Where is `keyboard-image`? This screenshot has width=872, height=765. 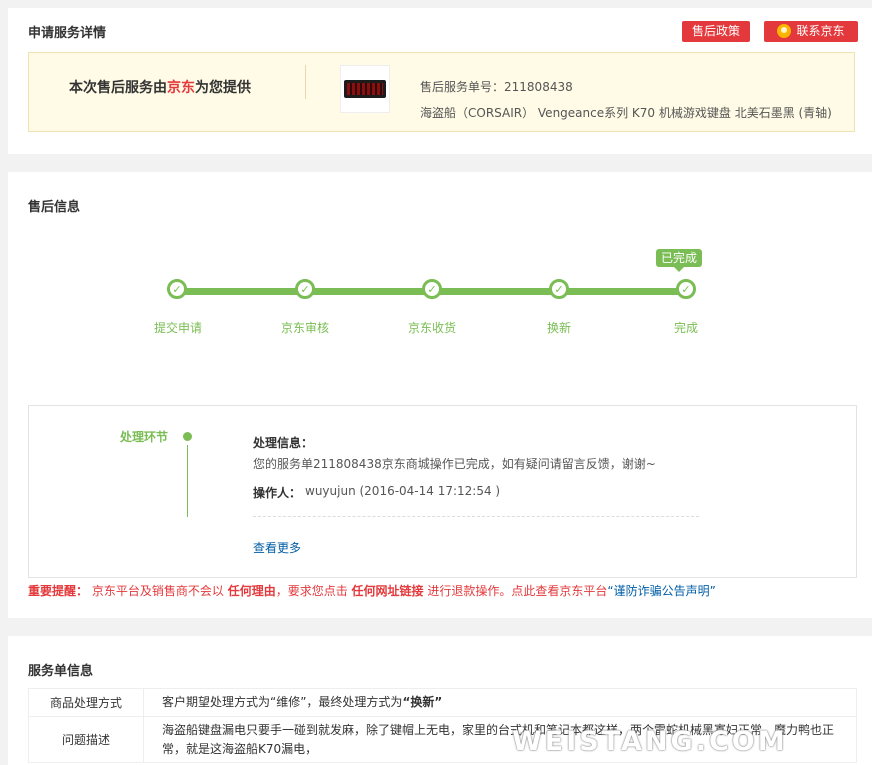
keyboard-image is located at coordinates (365, 89).